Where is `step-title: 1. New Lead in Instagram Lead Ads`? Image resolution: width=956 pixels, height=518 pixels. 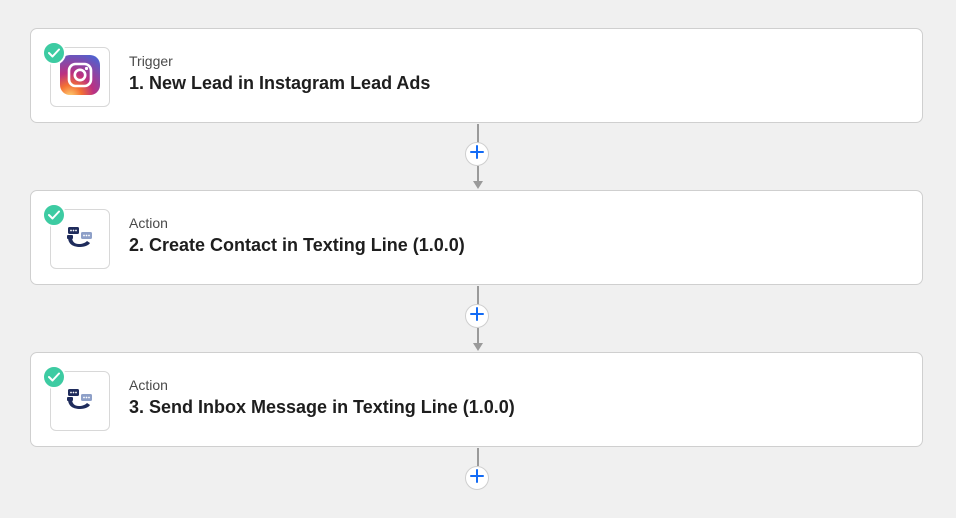
step-title: 1. New Lead in Instagram Lead Ads is located at coordinates (280, 83).